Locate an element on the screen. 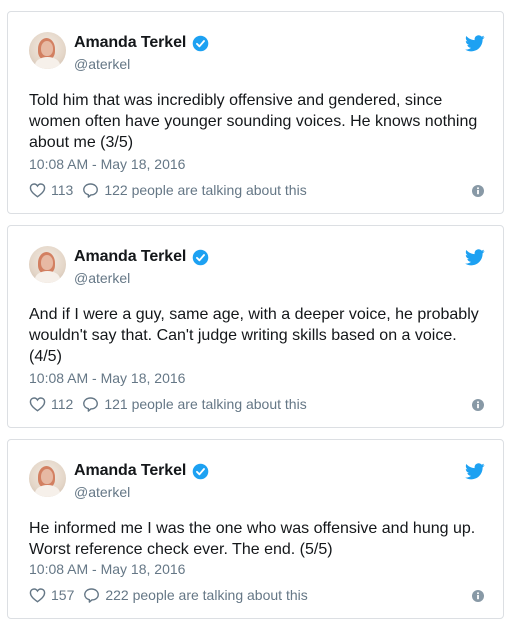 This screenshot has width=522, height=634. like-action: 112 is located at coordinates (51, 404).